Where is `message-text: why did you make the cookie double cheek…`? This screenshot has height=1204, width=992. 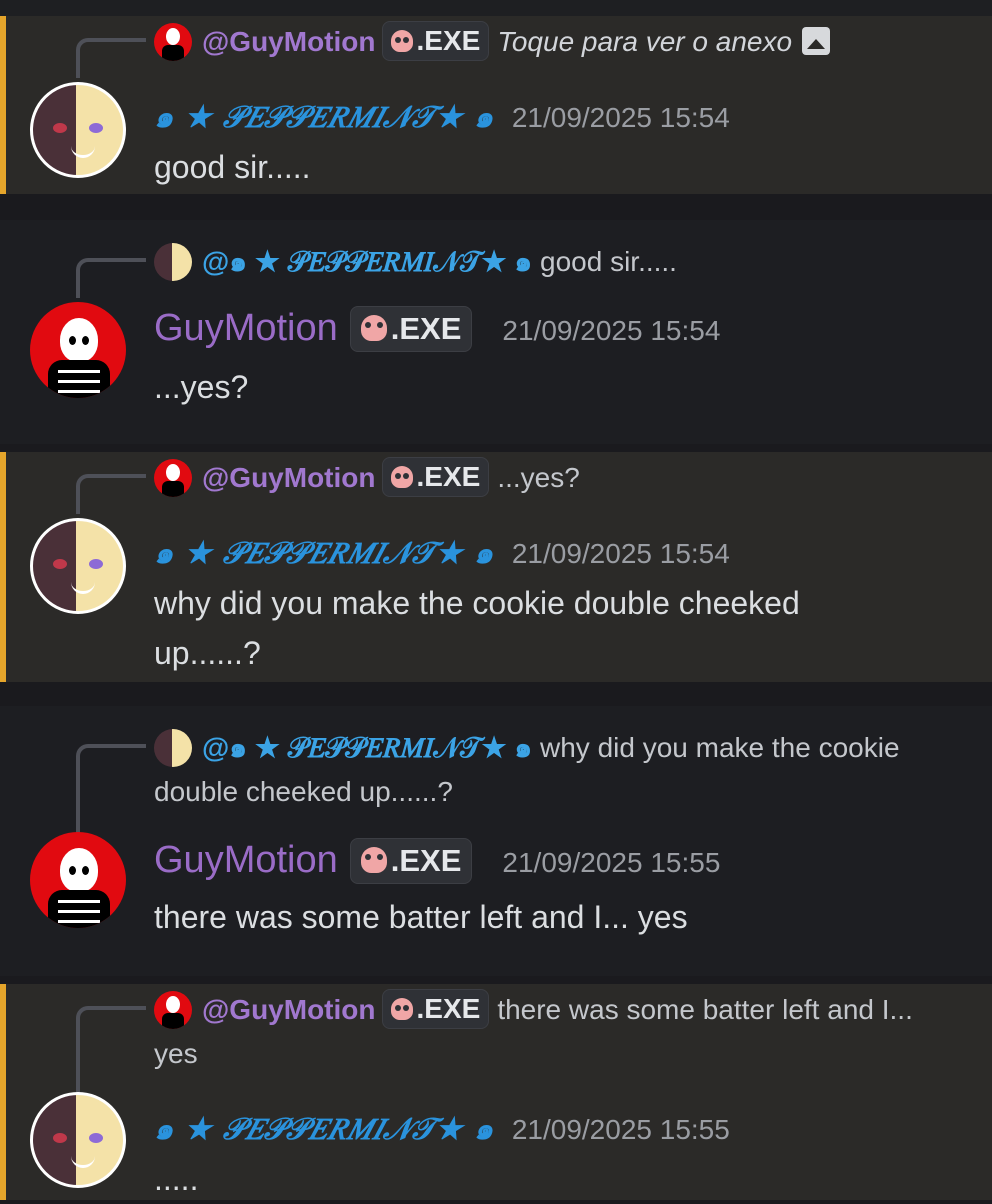 message-text: why did you make the cookie double cheek… is located at coordinates (477, 628).